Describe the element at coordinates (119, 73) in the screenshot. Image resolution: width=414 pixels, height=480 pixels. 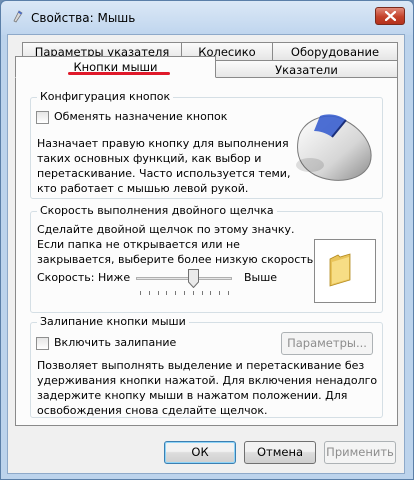
I see `red-underline-annotation` at that location.